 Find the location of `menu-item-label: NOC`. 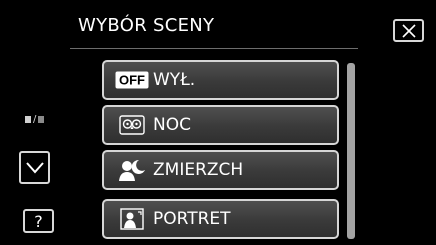

menu-item-label: NOC is located at coordinates (172, 125).